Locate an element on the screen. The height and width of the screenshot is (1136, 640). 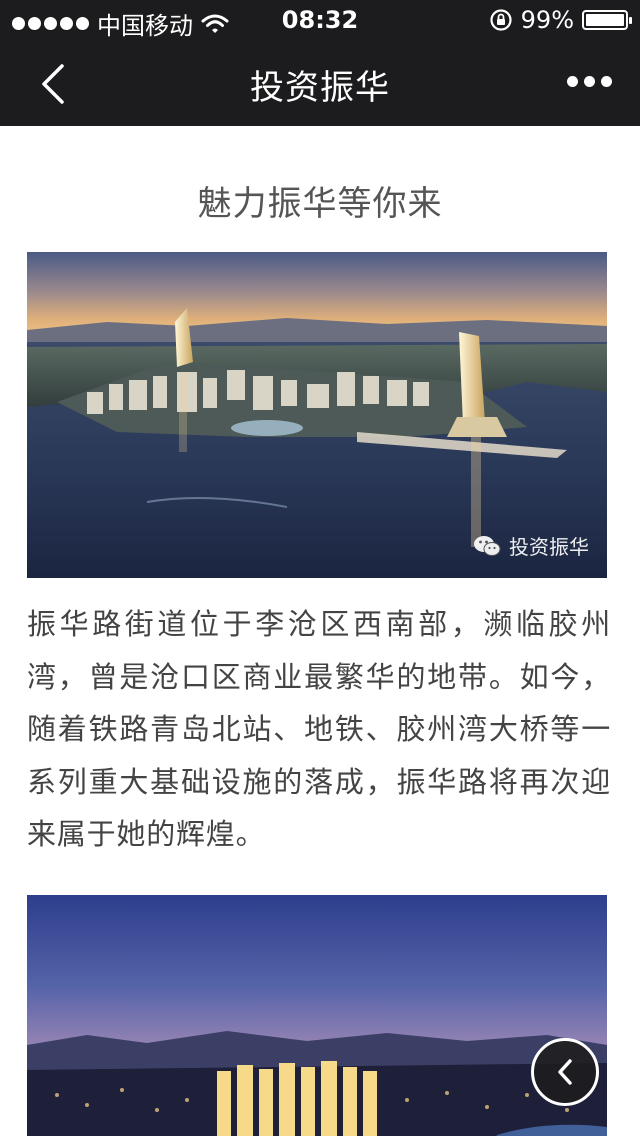
article-title: 魅力振华等你来 is located at coordinates (320, 204).